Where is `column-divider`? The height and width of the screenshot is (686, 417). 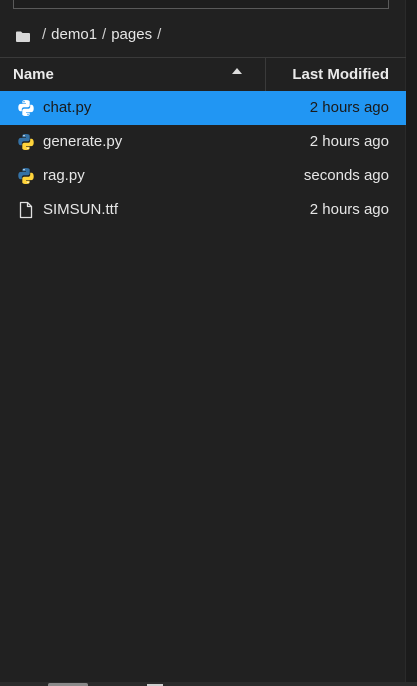
column-divider is located at coordinates (265, 74).